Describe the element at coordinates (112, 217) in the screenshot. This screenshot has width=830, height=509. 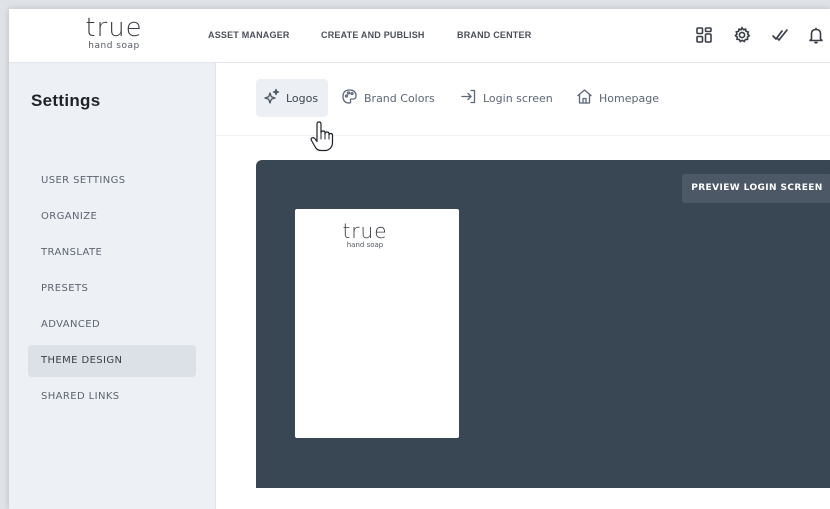
I see `sidebar-item-organize: ORGANIZE` at that location.